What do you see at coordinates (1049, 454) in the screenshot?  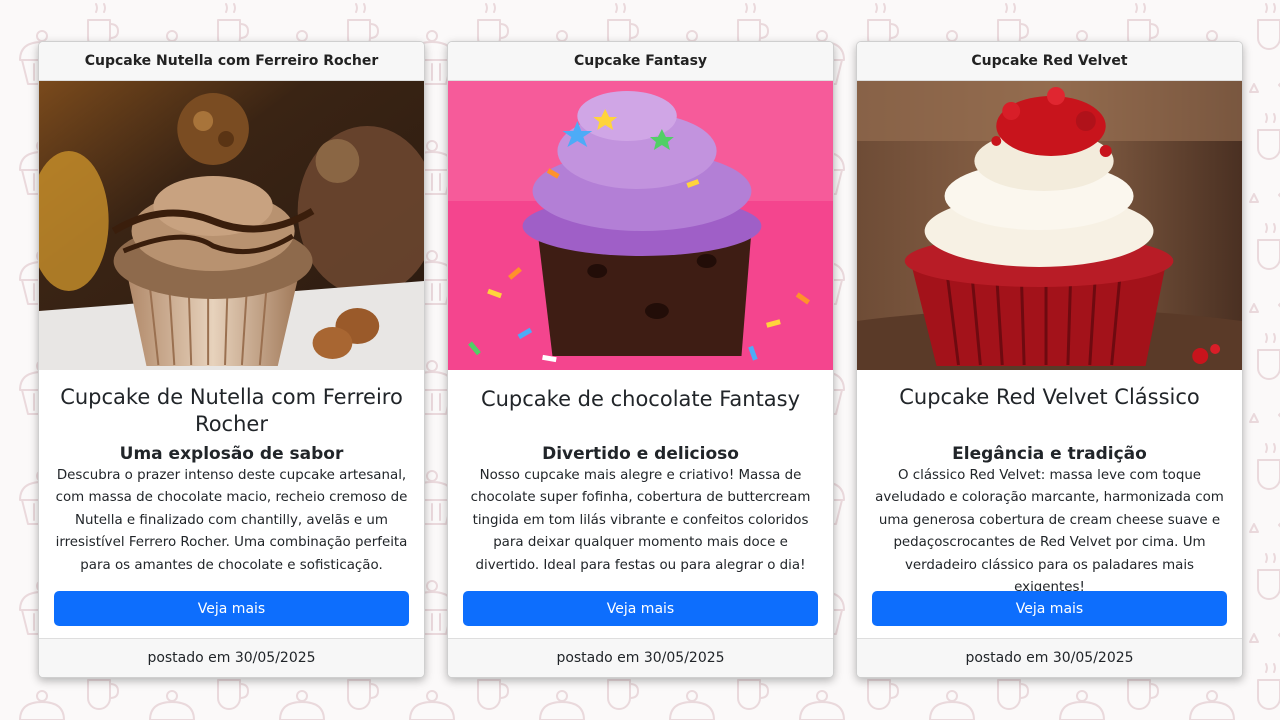 I see `card-subtitle: Elegância e tradição` at bounding box center [1049, 454].